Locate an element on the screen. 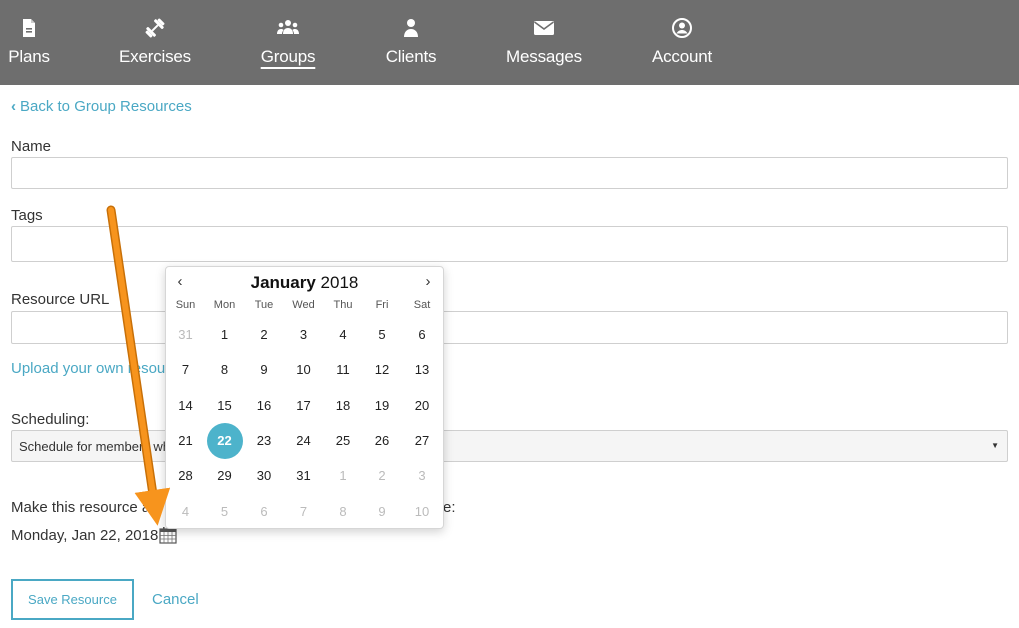 This screenshot has width=1019, height=628. chevron-left-icon: ‹ is located at coordinates (13, 106).